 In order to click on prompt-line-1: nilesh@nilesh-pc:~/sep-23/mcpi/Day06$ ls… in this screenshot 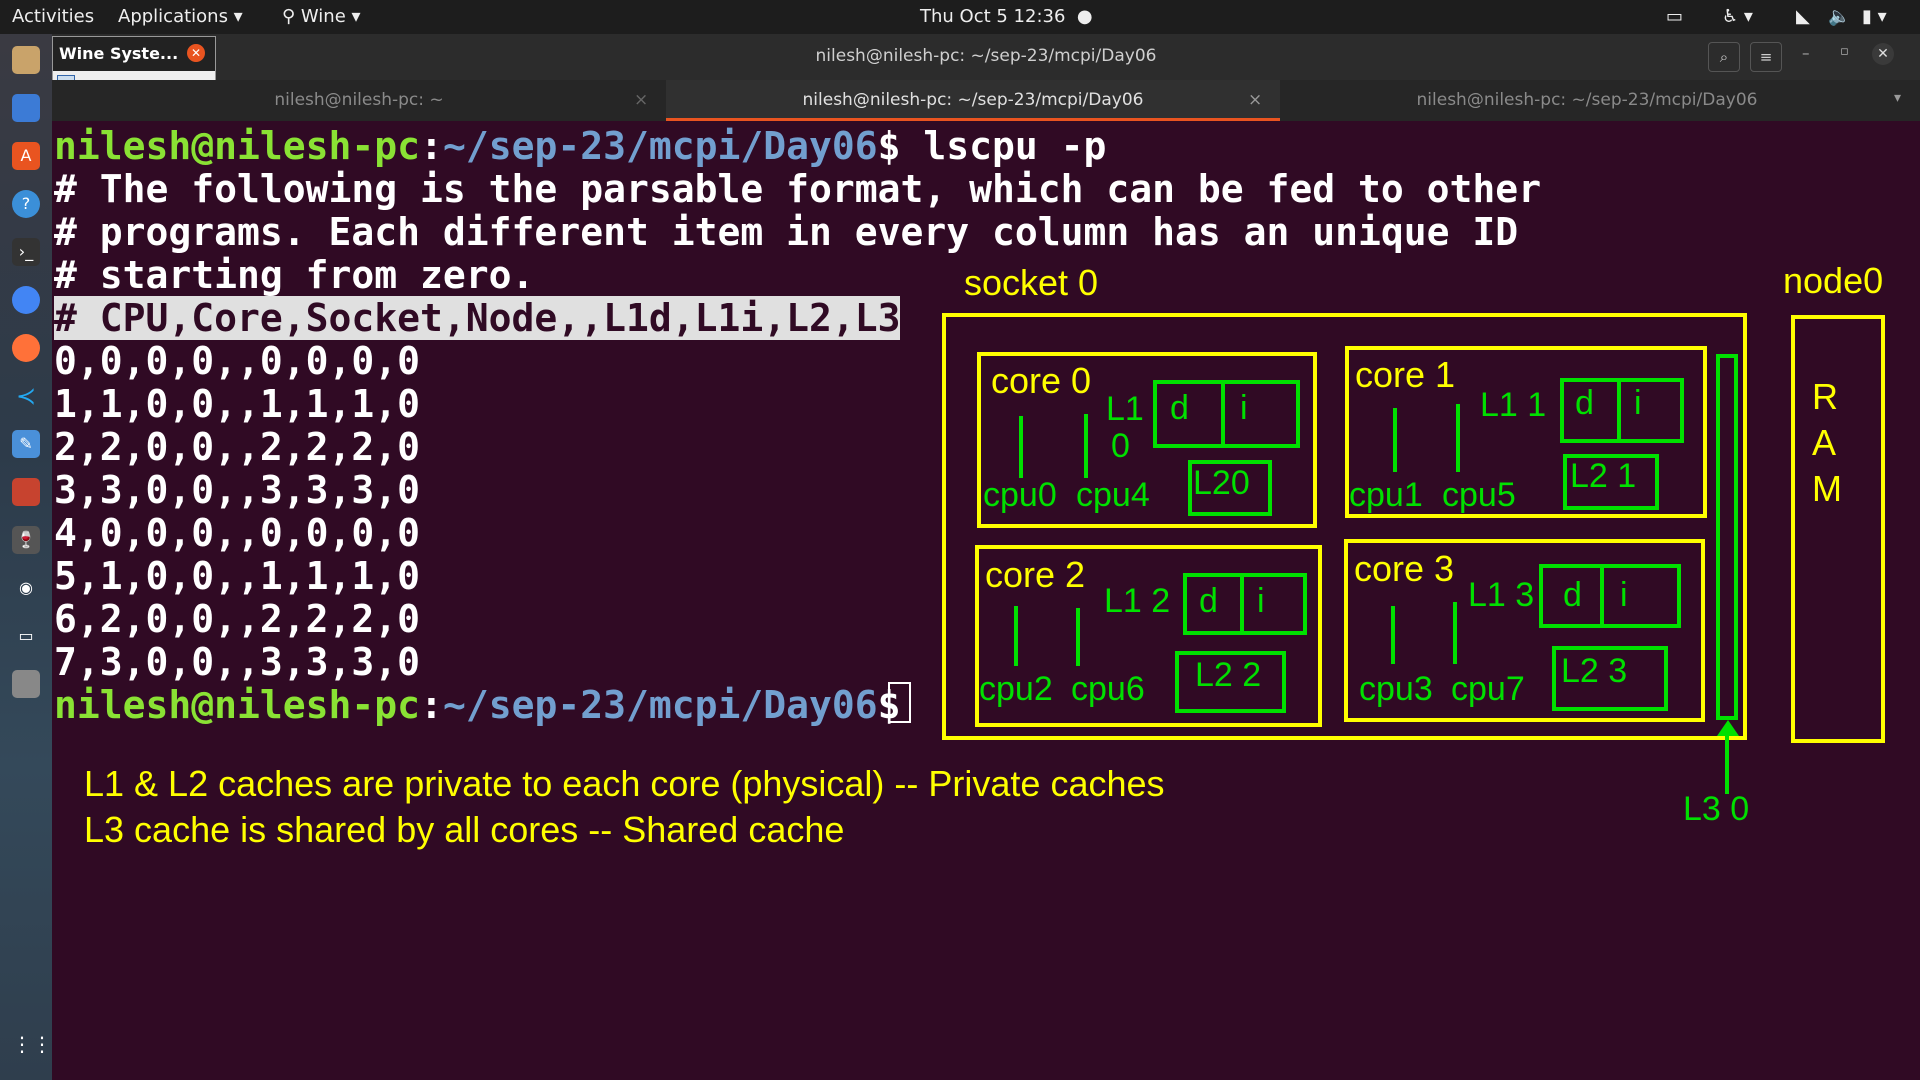, I will do `click(580, 146)`.